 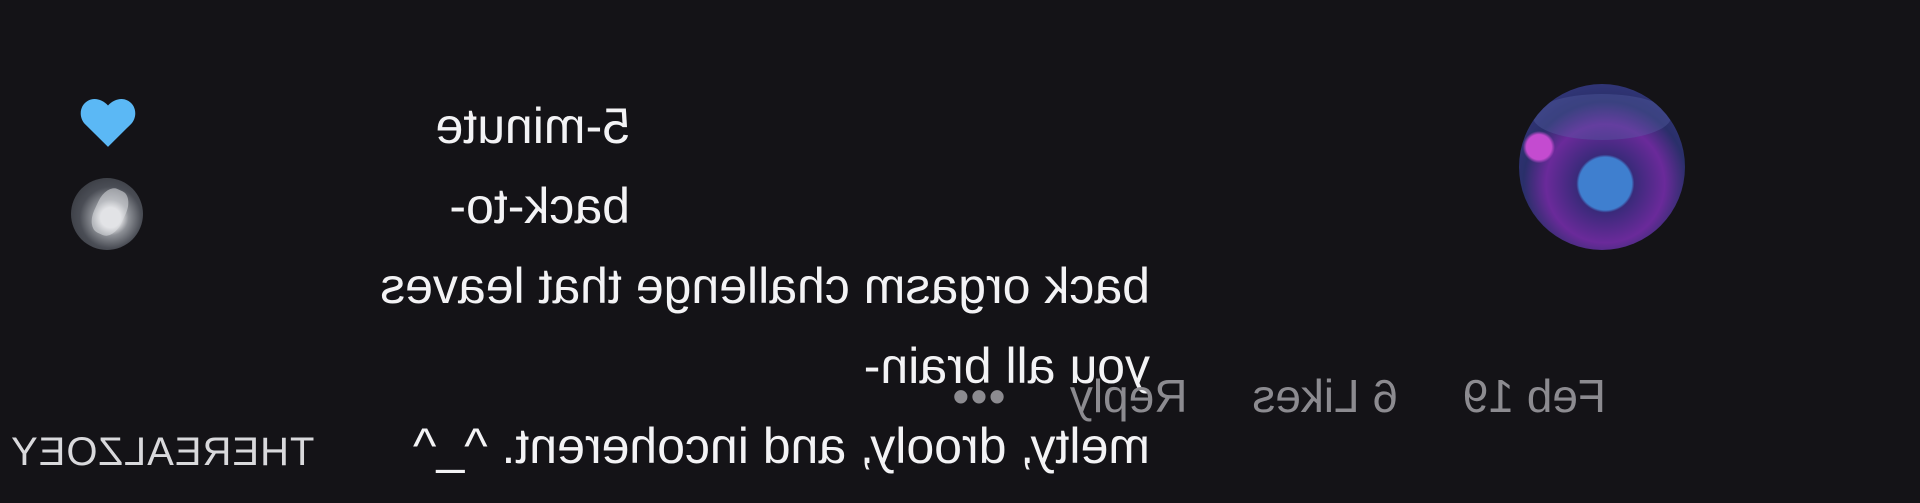 I want to click on comment-text-line: 5-minute back-to-, so click(x=532, y=166).